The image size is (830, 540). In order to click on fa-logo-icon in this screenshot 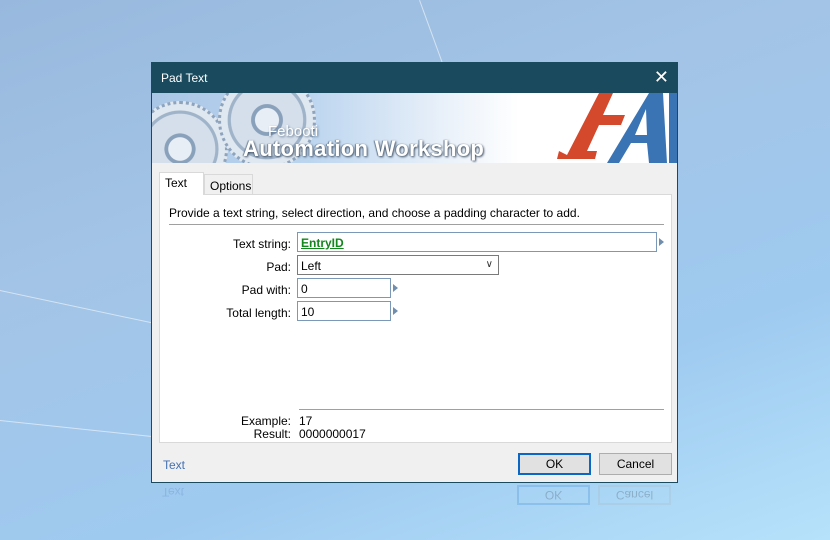, I will do `click(617, 128)`.